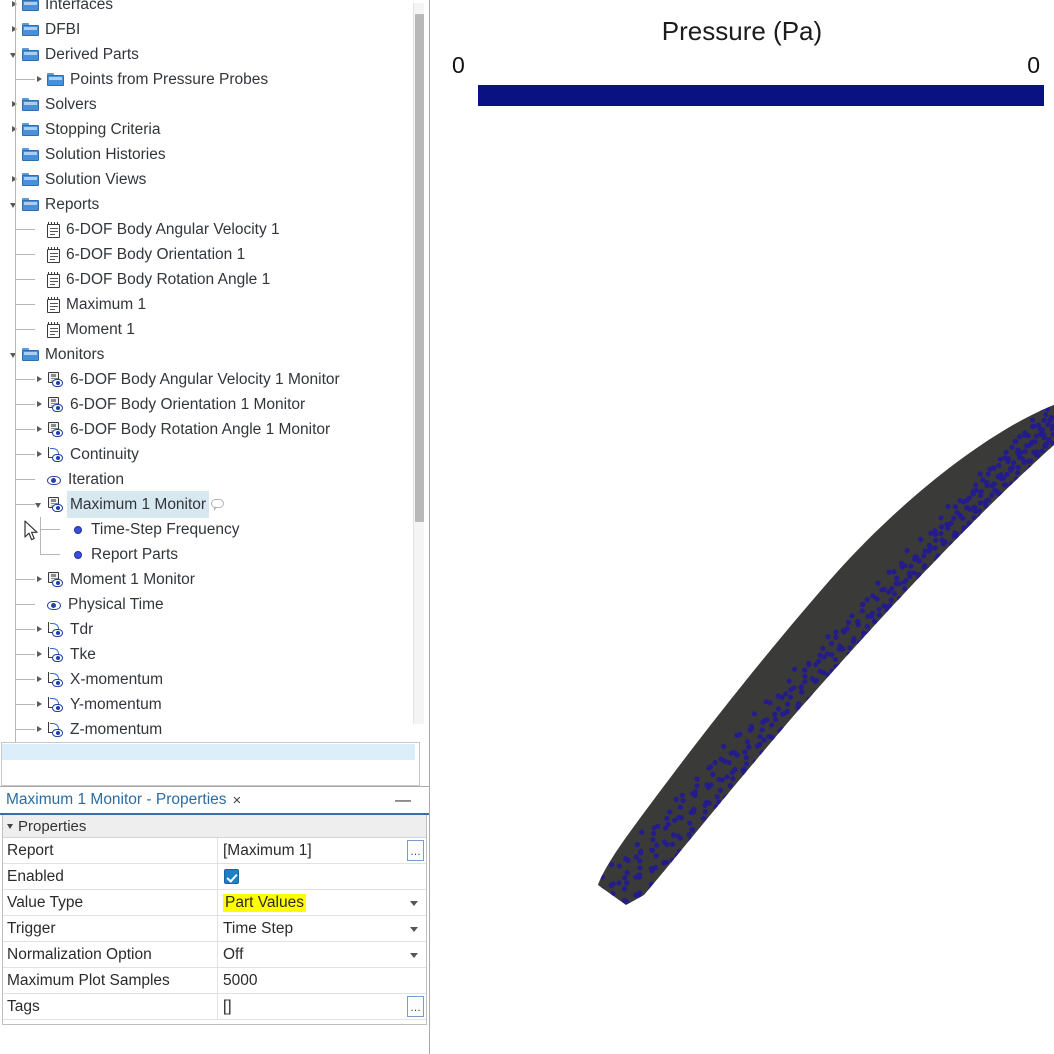 The width and height of the screenshot is (1054, 1054). Describe the element at coordinates (207, 354) in the screenshot. I see `tree-item: Monitors` at that location.